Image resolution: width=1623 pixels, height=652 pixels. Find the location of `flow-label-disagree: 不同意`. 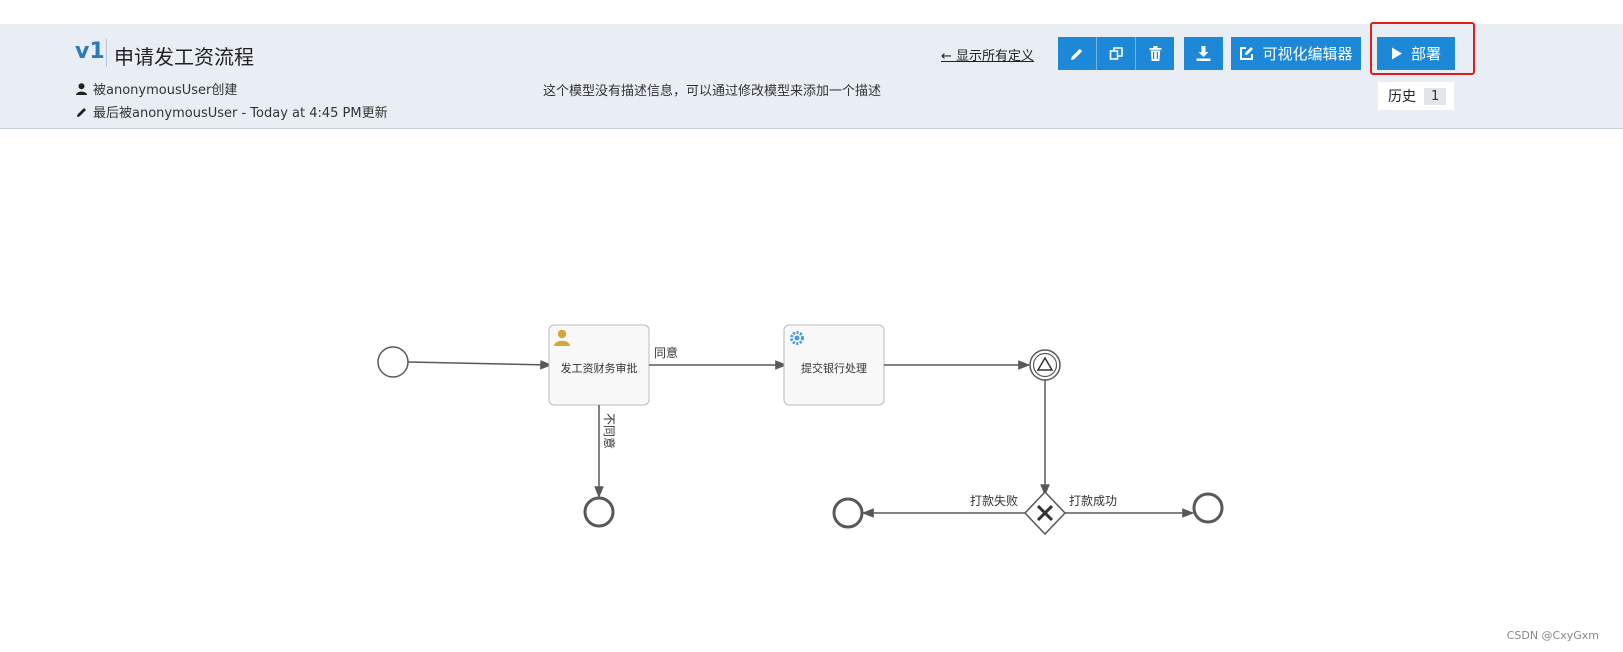

flow-label-disagree: 不同意 is located at coordinates (609, 431).